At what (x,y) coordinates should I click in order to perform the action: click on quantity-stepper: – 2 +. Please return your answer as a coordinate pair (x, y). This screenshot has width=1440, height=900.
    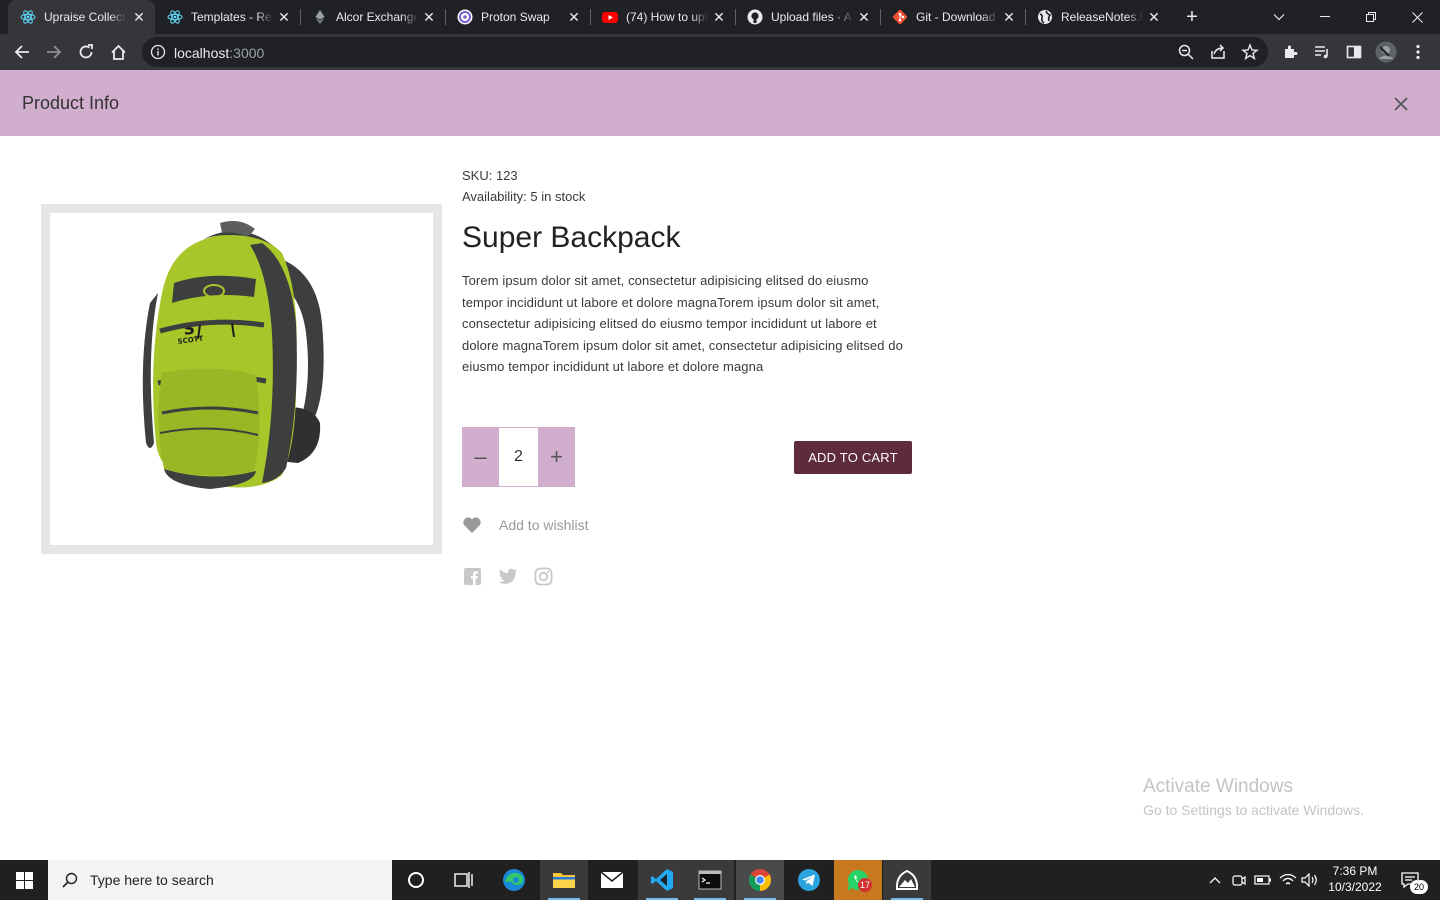
    Looking at the image, I should click on (518, 457).